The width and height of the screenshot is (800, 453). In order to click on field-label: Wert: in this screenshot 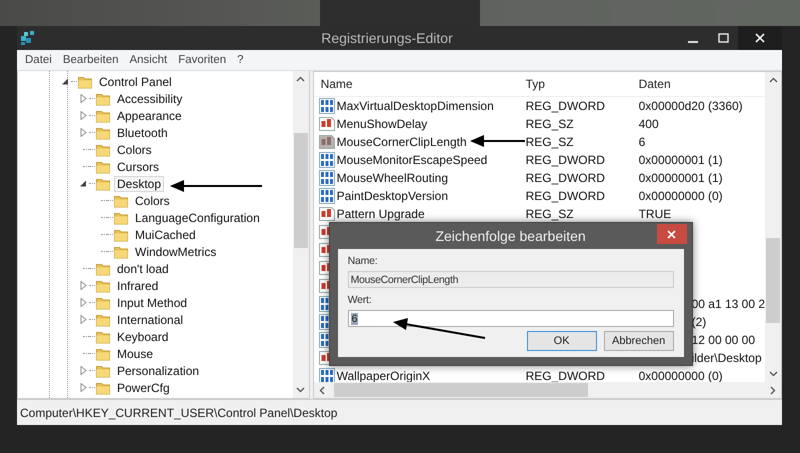, I will do `click(360, 300)`.